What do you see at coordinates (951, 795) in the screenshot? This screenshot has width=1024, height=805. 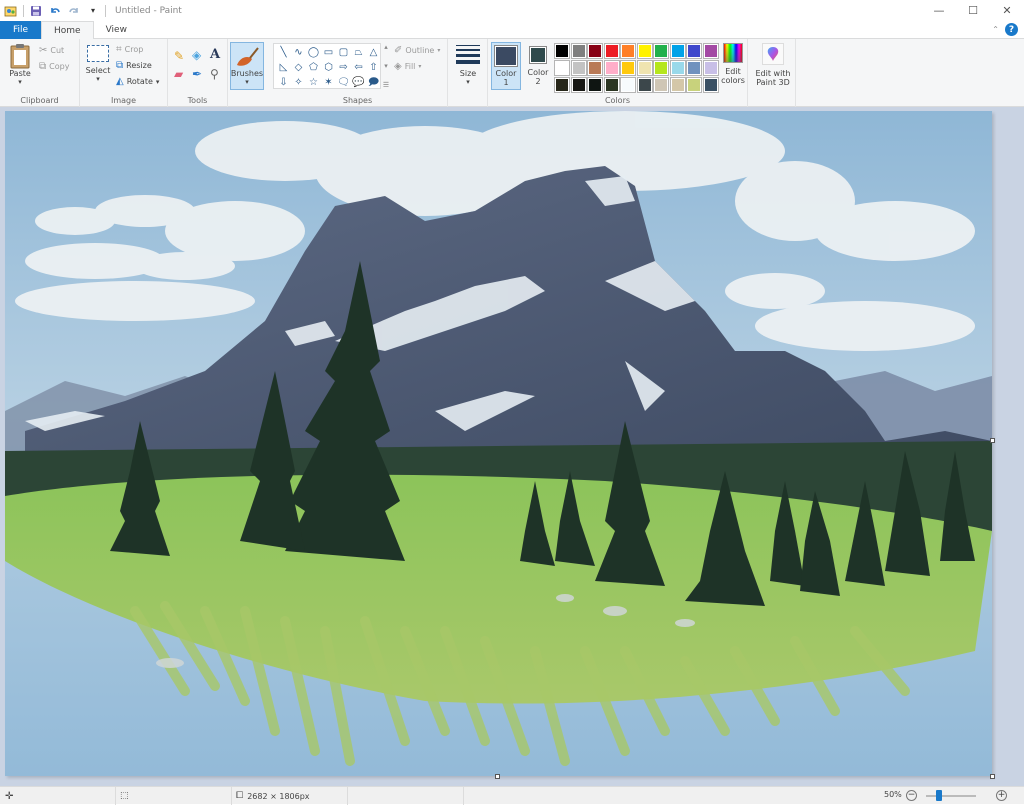 I see `zoom-slider` at bounding box center [951, 795].